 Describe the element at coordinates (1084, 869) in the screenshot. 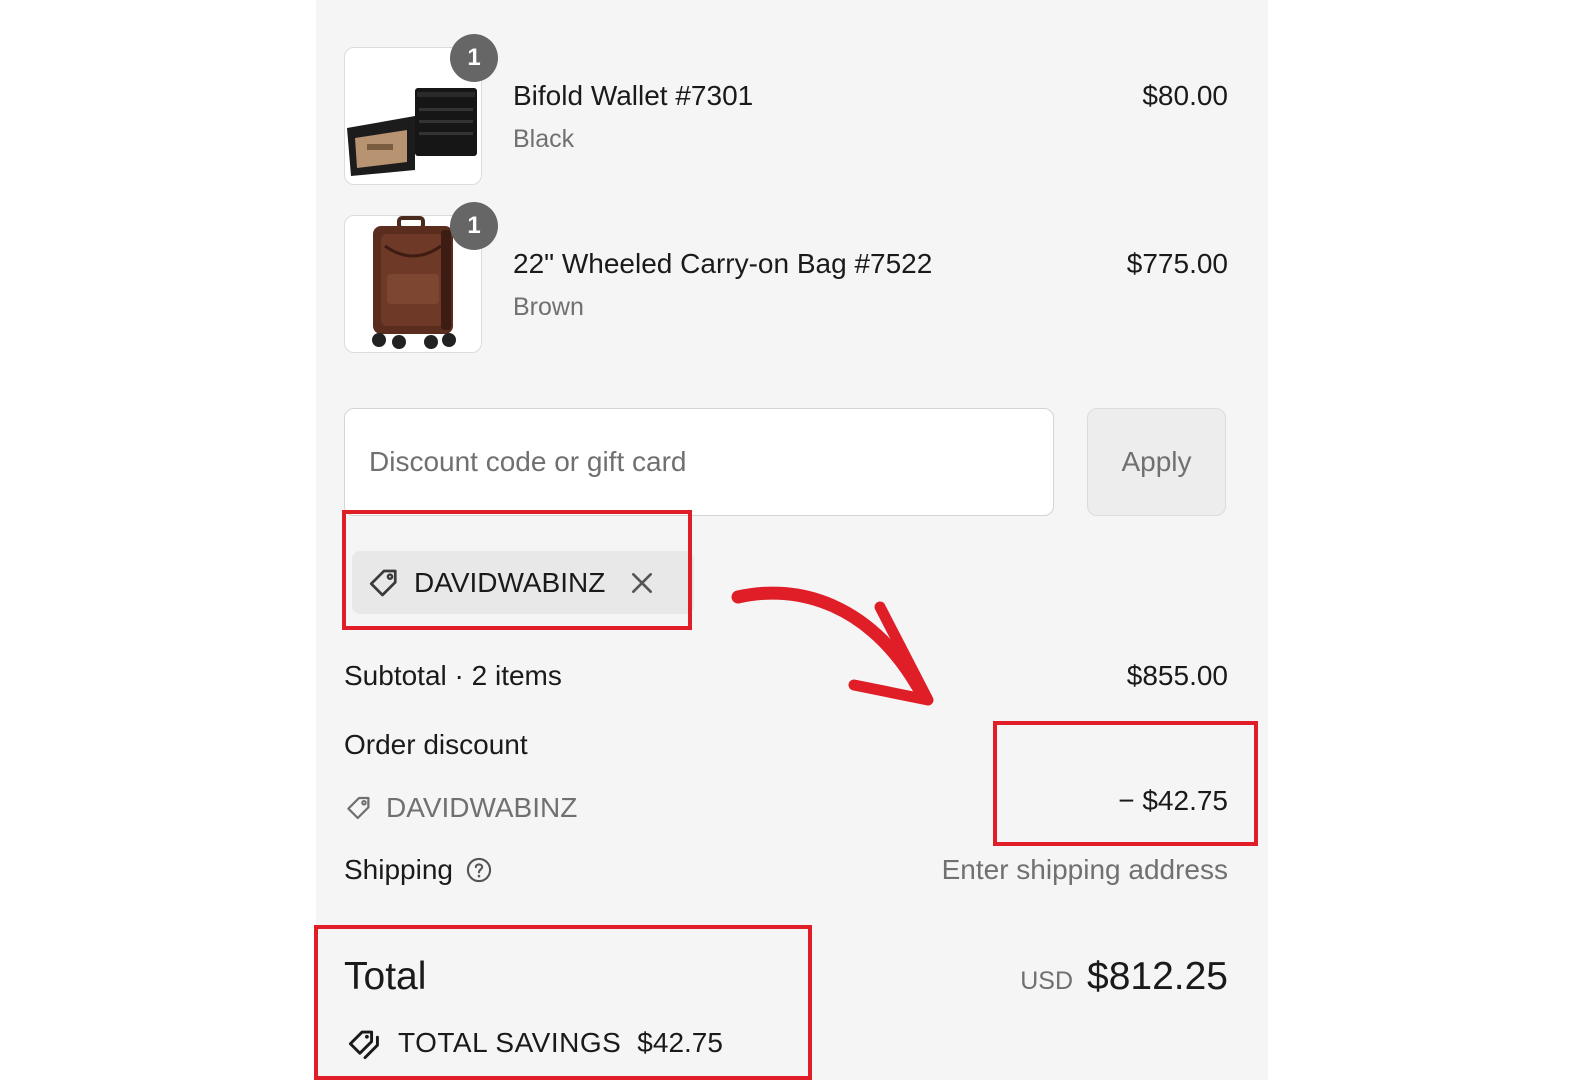

I see `shipping-value: Enter shipping address` at that location.